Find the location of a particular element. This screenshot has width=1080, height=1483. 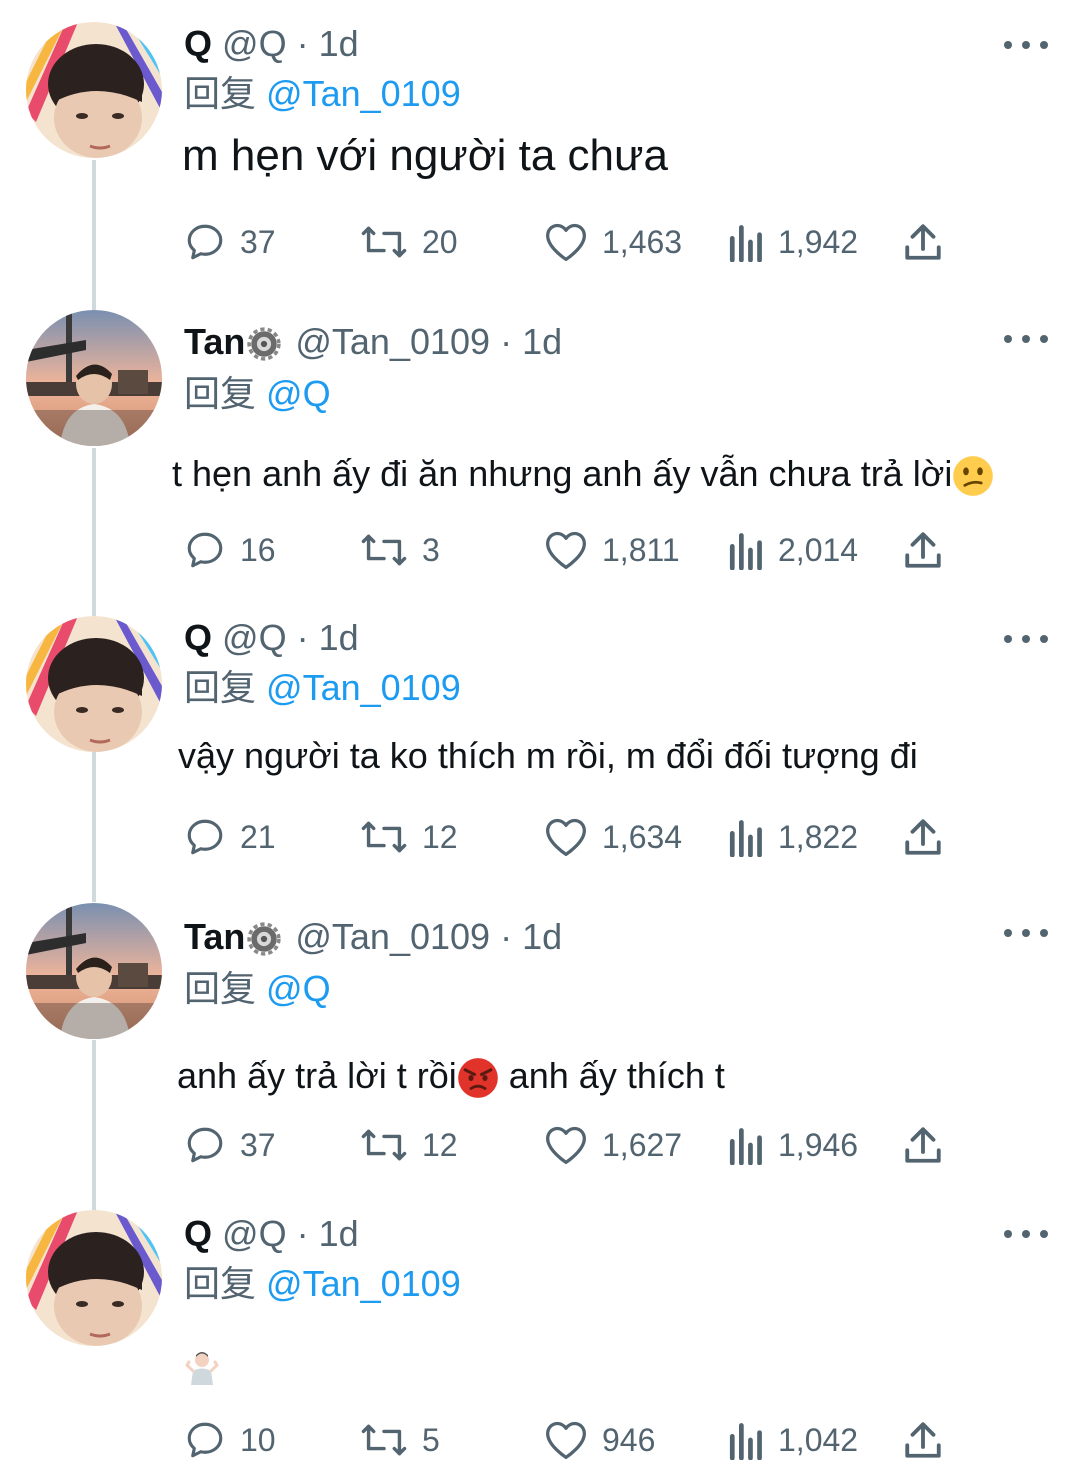

views-button: 1,822 is located at coordinates (792, 837).